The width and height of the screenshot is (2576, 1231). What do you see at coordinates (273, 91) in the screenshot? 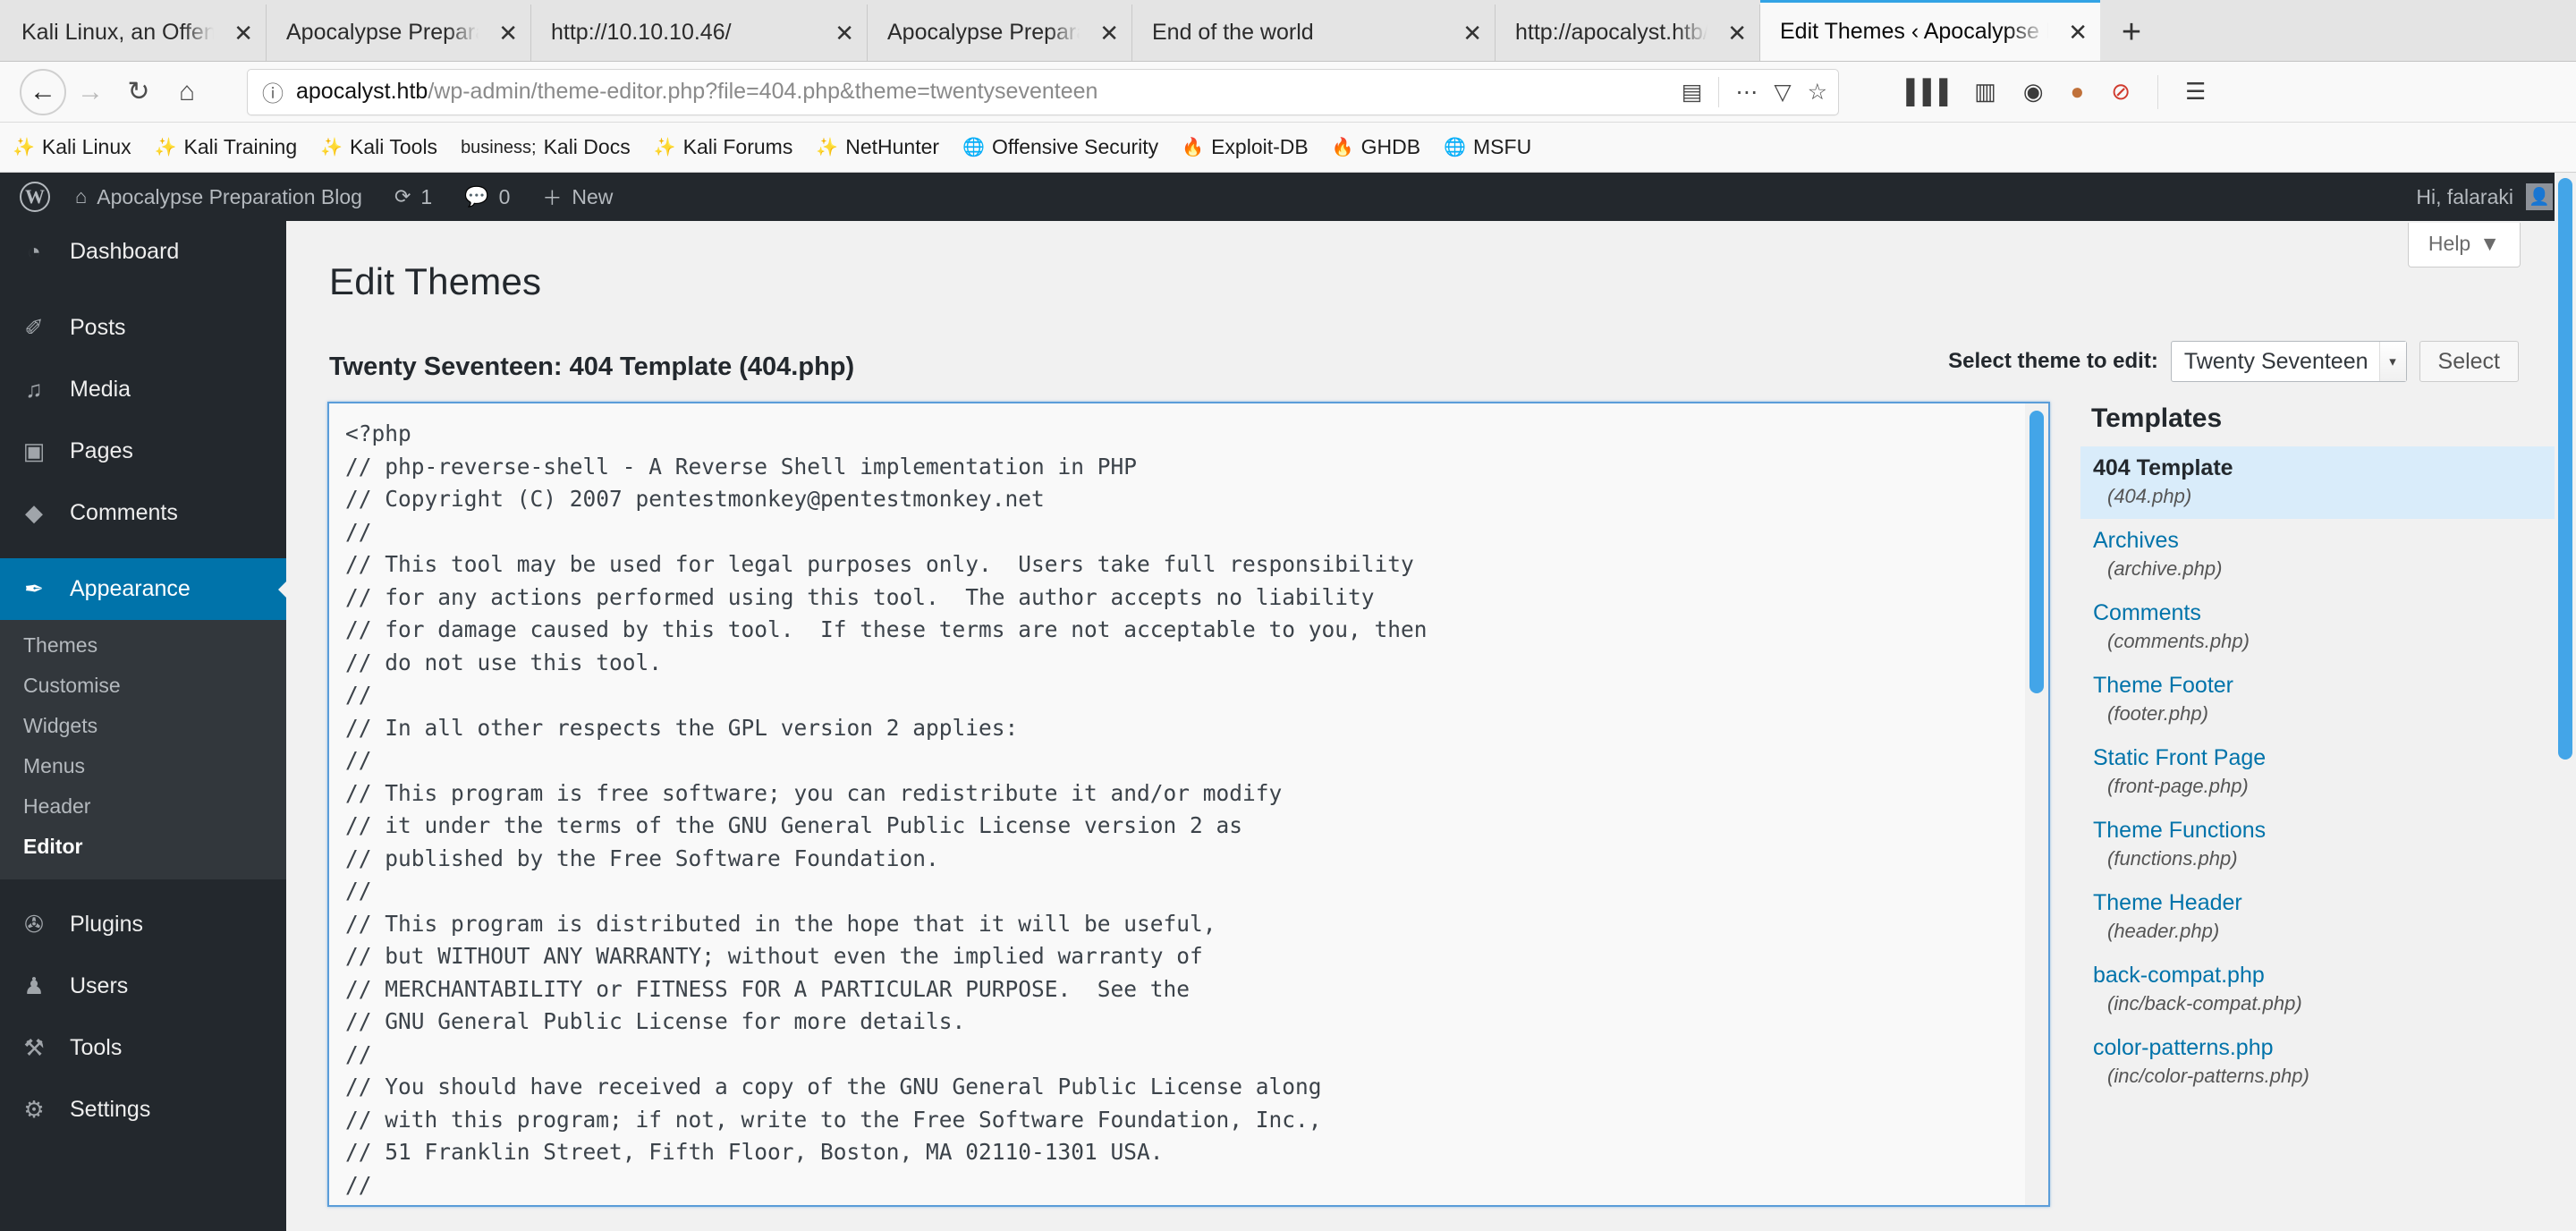
I see `site-identity-icon: ⓘ` at bounding box center [273, 91].